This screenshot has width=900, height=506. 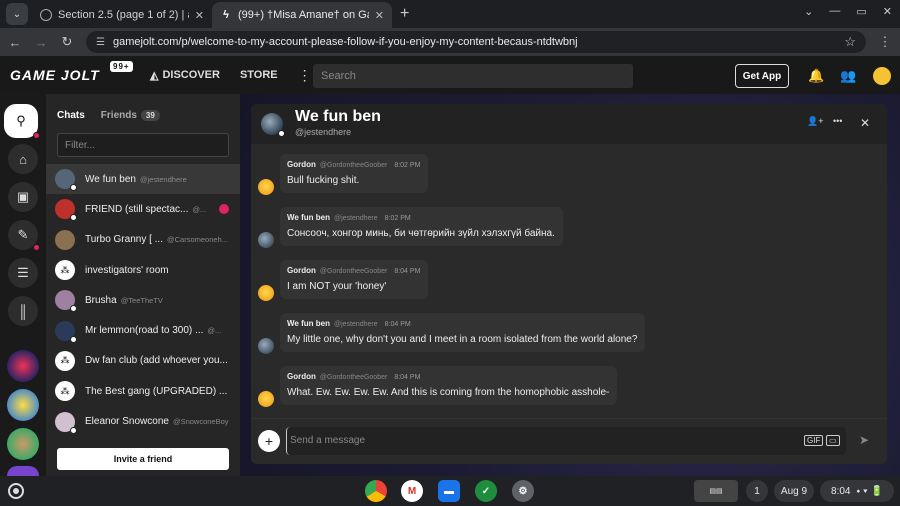 I want to click on tab-chats: Chats, so click(x=71, y=115).